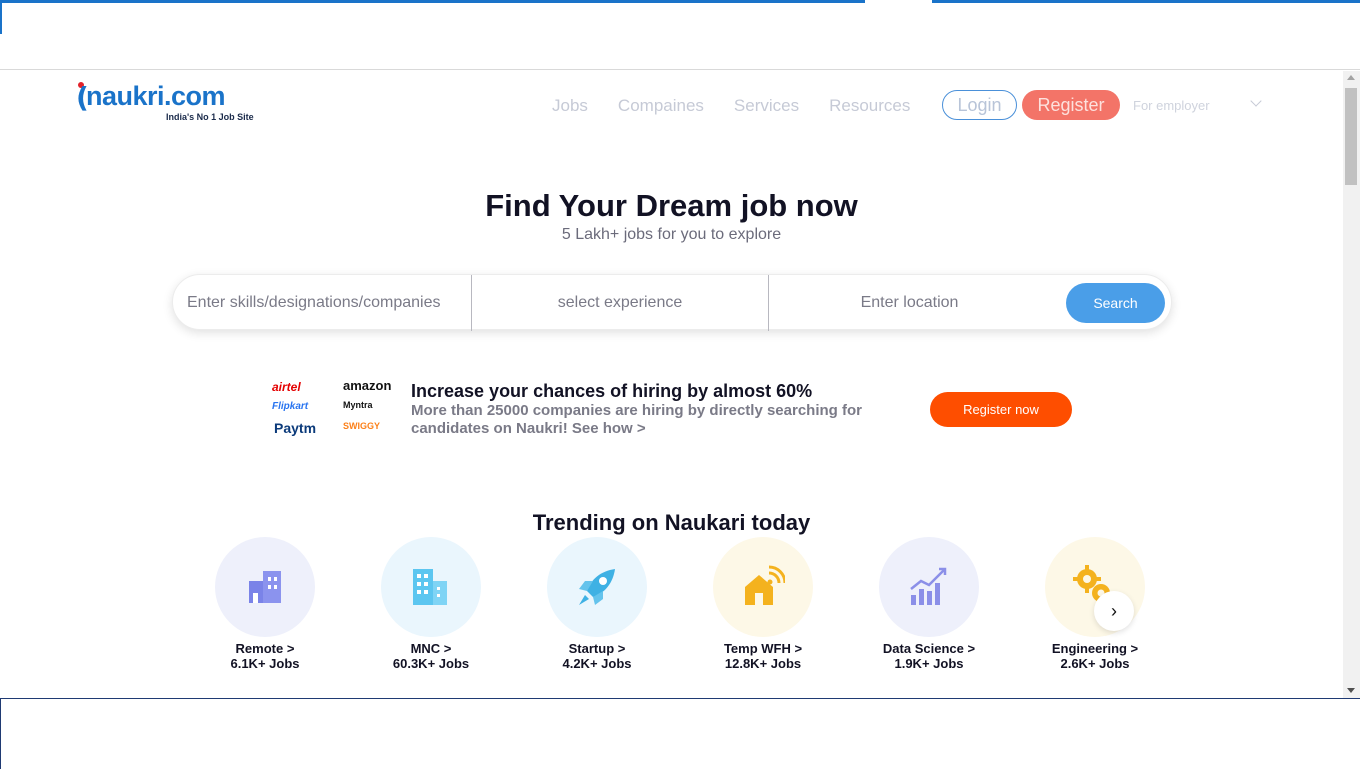 The width and height of the screenshot is (1360, 769). What do you see at coordinates (766, 106) in the screenshot?
I see `nav-services: Services` at bounding box center [766, 106].